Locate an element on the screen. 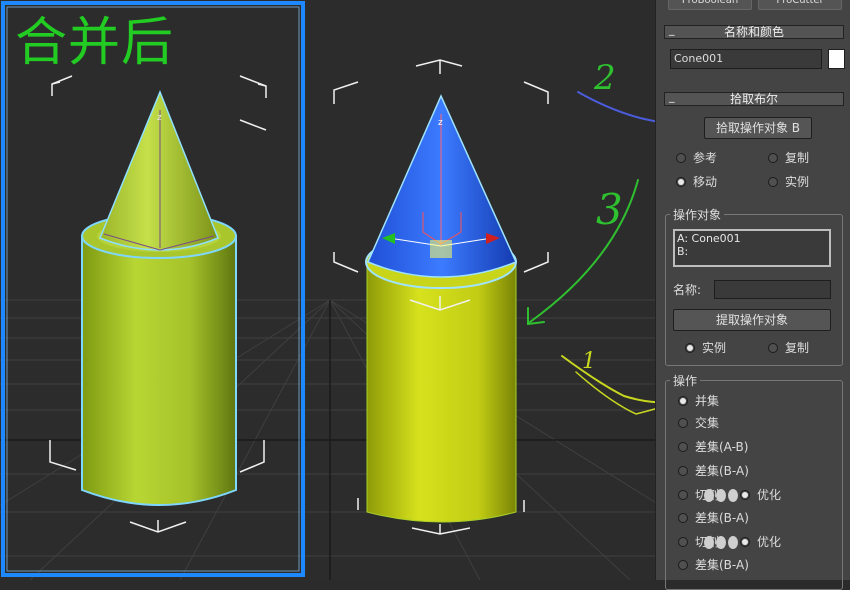 The width and height of the screenshot is (850, 590). radio-instance: 实例 is located at coordinates (788, 182).